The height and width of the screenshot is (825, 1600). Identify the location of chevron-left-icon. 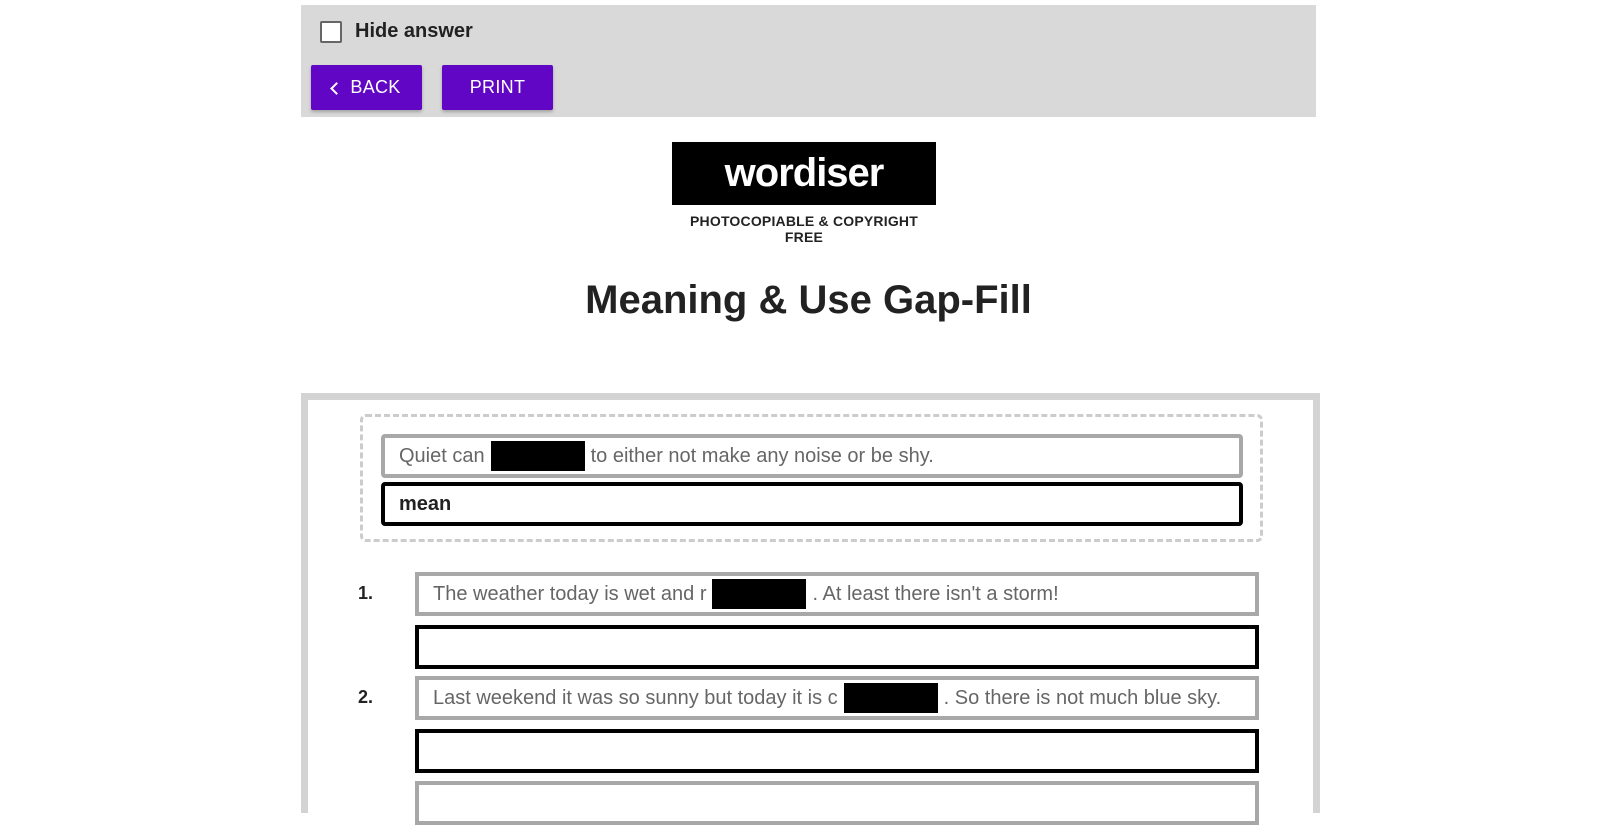
(337, 88).